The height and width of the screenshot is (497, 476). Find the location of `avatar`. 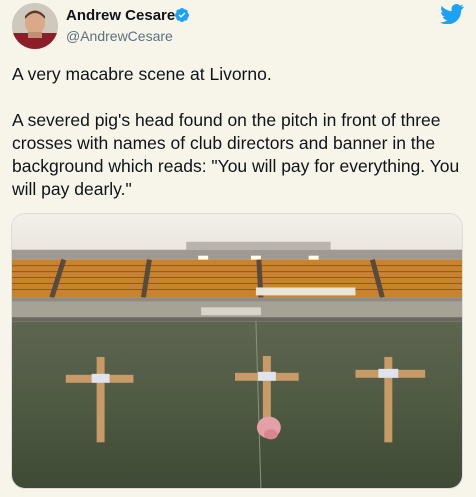

avatar is located at coordinates (35, 26).